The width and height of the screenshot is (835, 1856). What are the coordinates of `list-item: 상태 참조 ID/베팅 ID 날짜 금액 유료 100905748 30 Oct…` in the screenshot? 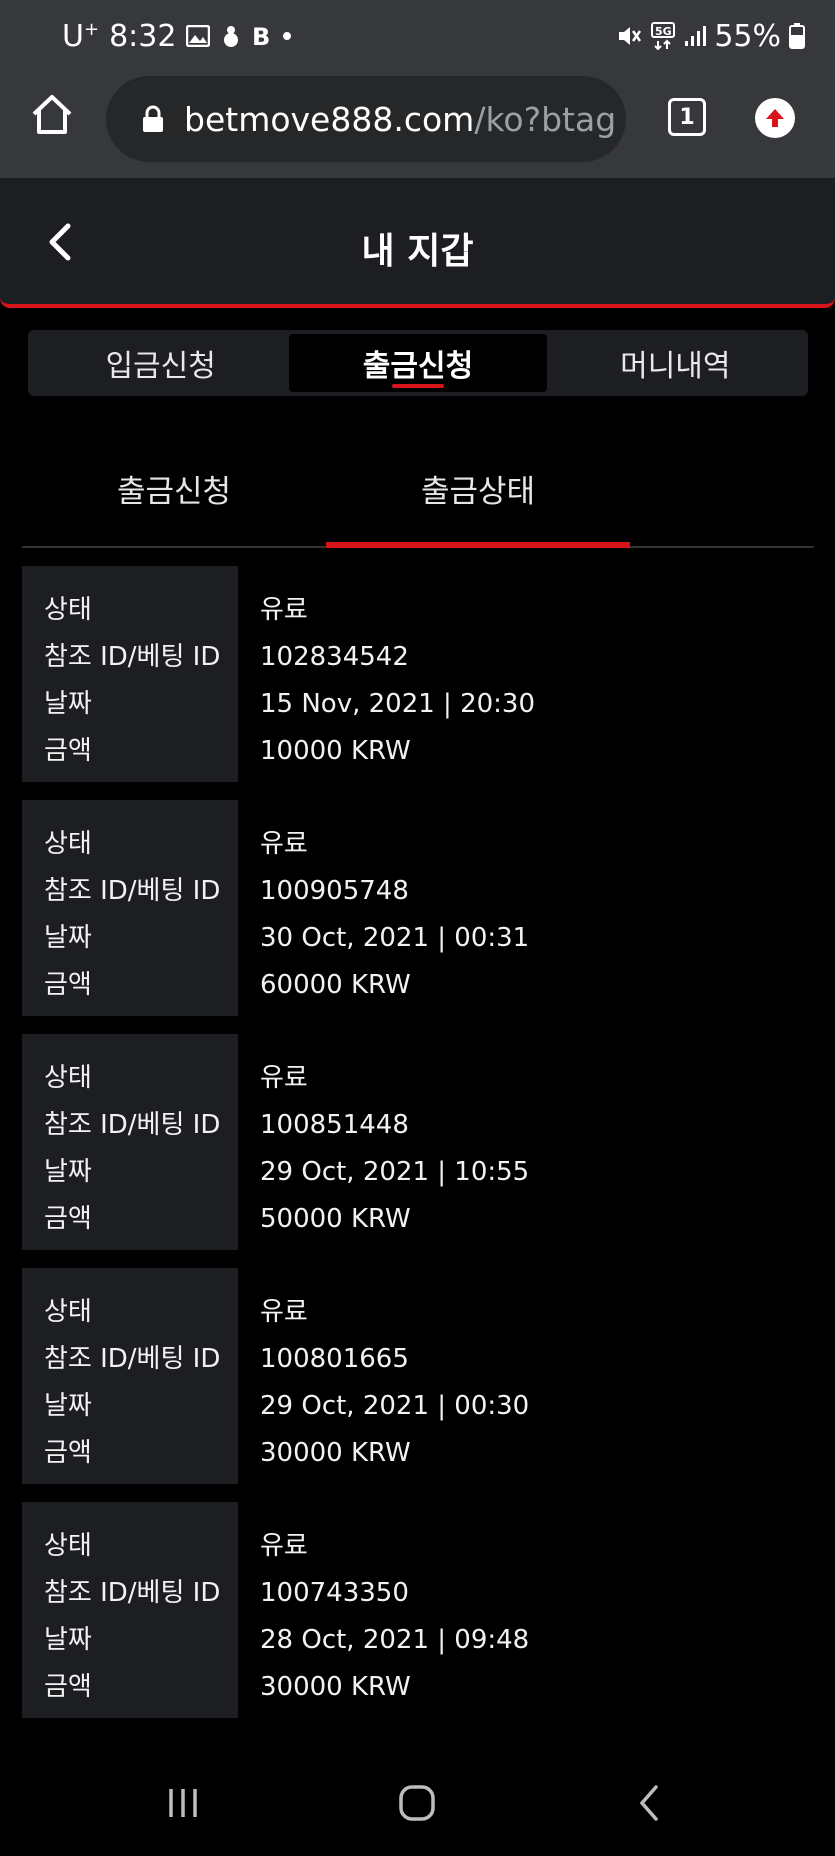 It's located at (418, 908).